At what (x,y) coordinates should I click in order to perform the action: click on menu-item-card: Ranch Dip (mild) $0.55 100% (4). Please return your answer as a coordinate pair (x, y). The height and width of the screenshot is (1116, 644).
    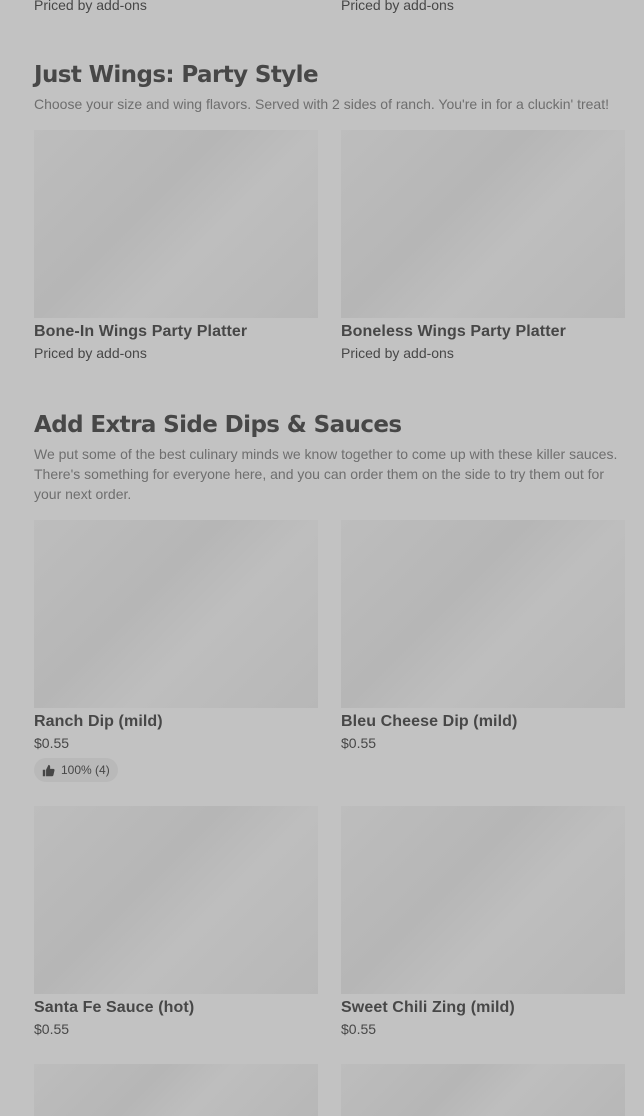
    Looking at the image, I should click on (176, 651).